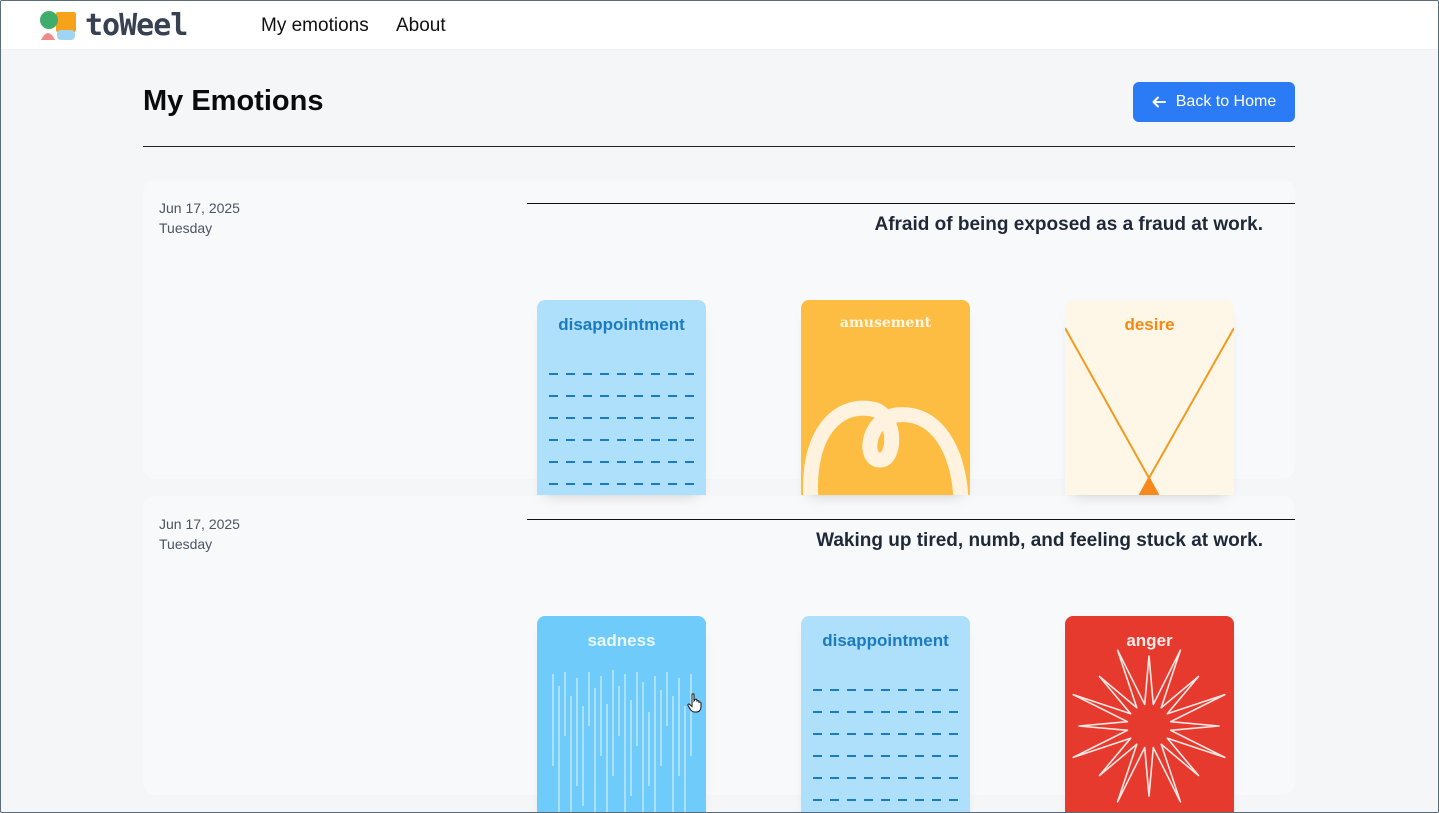 This screenshot has height=813, width=1439. I want to click on emotion-card-amusement: amusement, so click(885, 397).